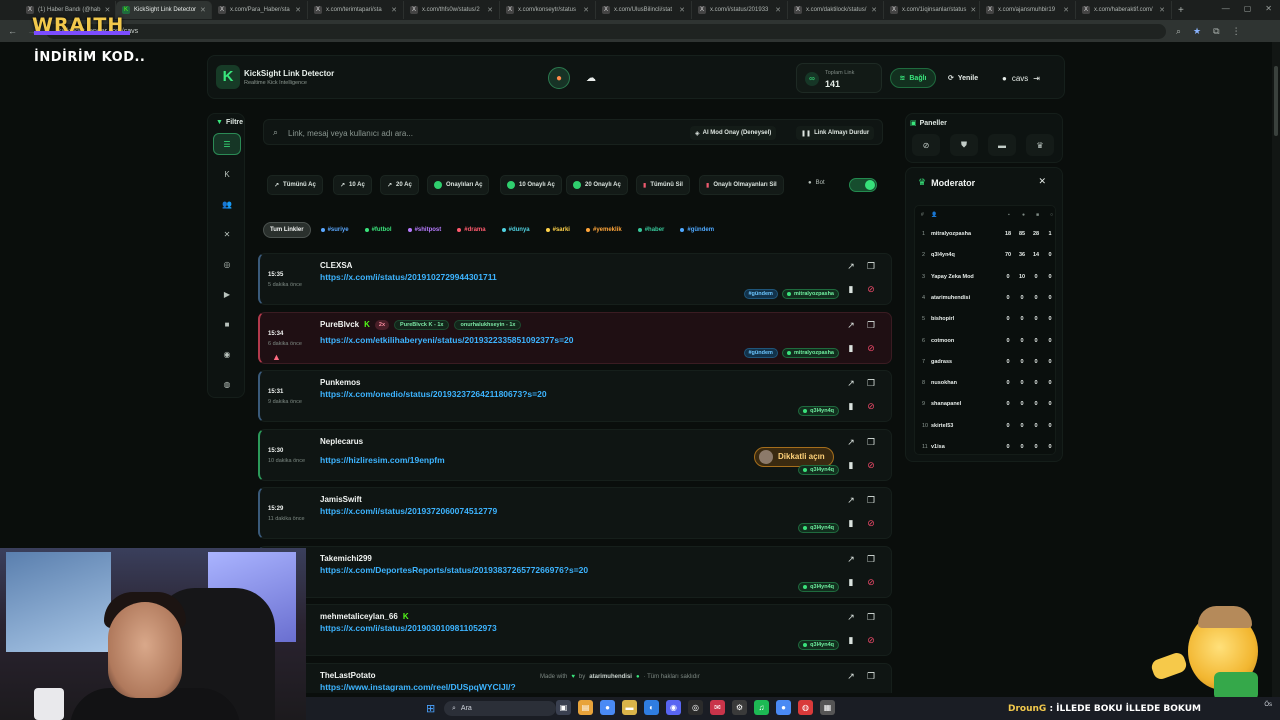  Describe the element at coordinates (452, 10) in the screenshot. I see `browser-tab: Xx.com/thfs0w/status/2 ✕` at that location.